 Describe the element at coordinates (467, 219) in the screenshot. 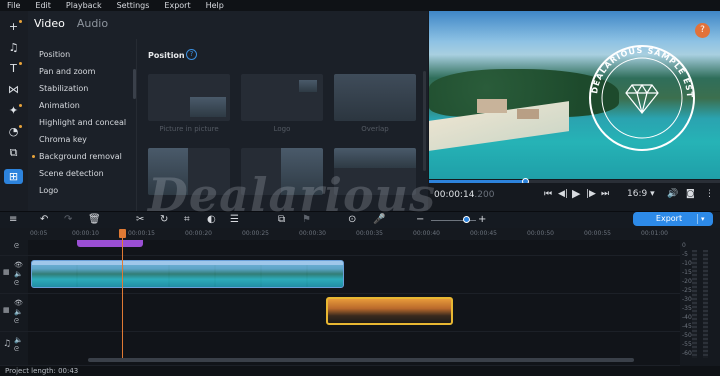

I see `zoom-handle` at that location.